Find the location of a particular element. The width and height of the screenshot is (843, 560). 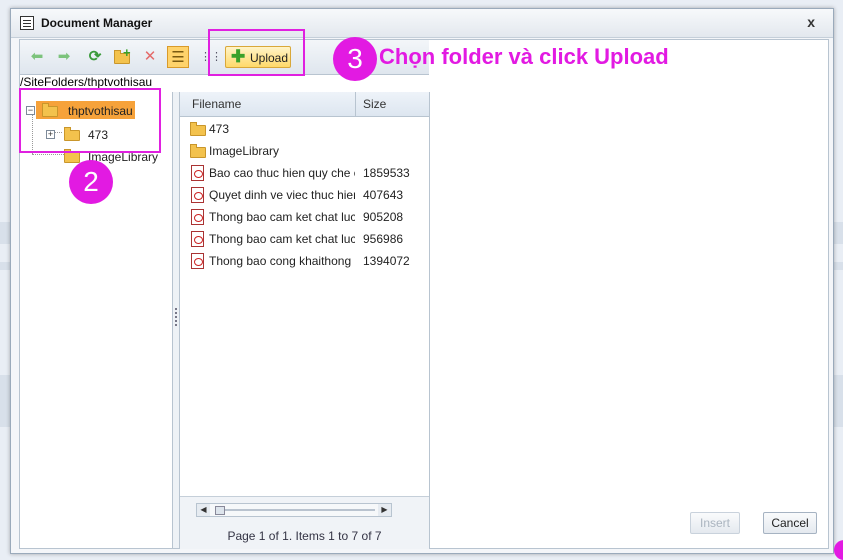

splitter-grip is located at coordinates (177, 317).